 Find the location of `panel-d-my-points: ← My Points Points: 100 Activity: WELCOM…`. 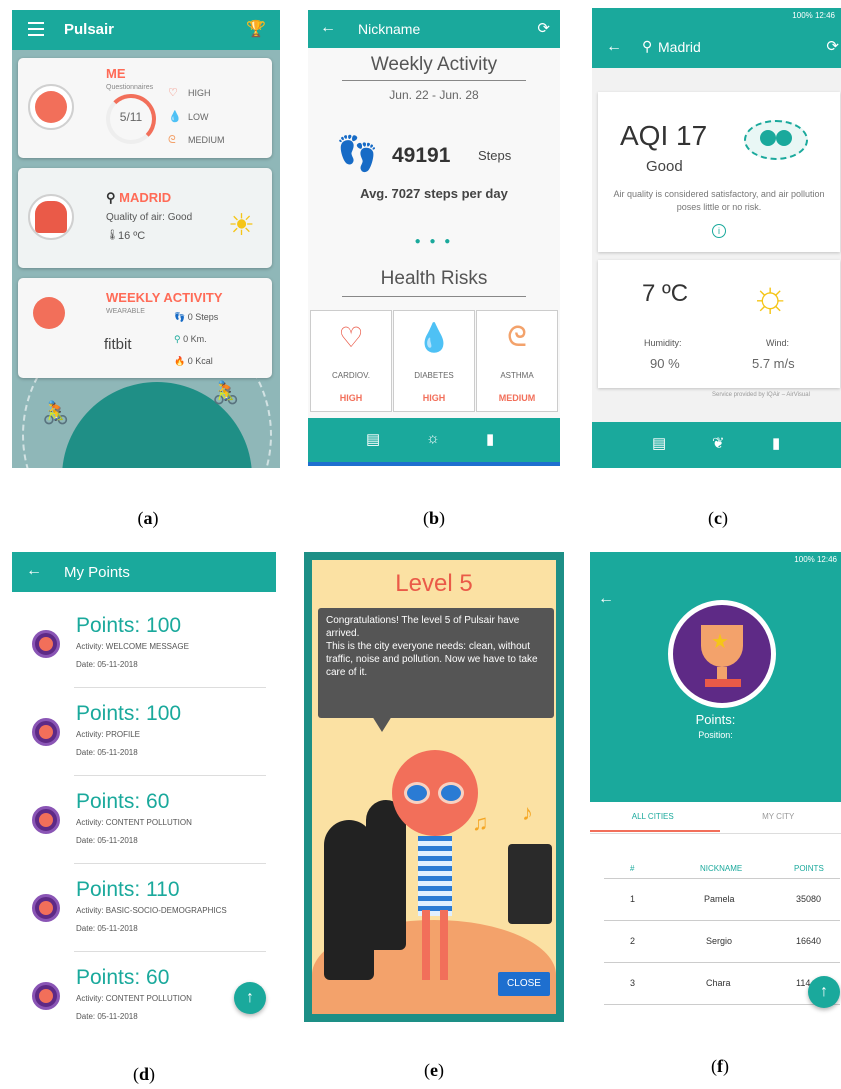

panel-d-my-points: ← My Points Points: 100 Activity: WELCOM… is located at coordinates (144, 792).